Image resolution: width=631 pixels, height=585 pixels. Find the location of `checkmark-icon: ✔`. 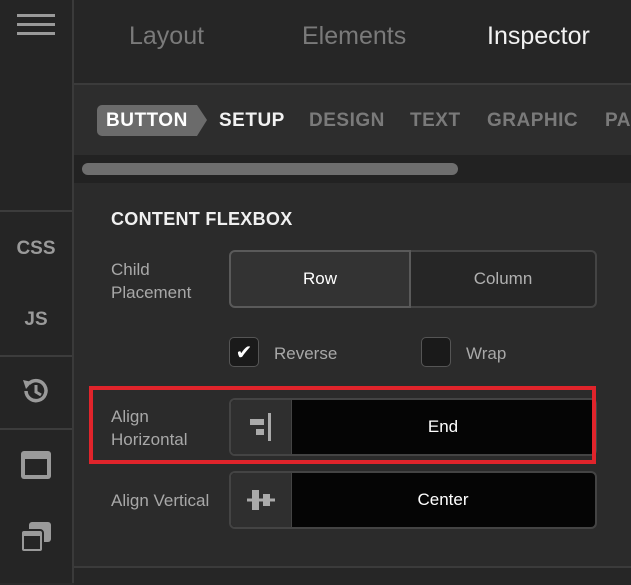

checkmark-icon: ✔ is located at coordinates (244, 352).